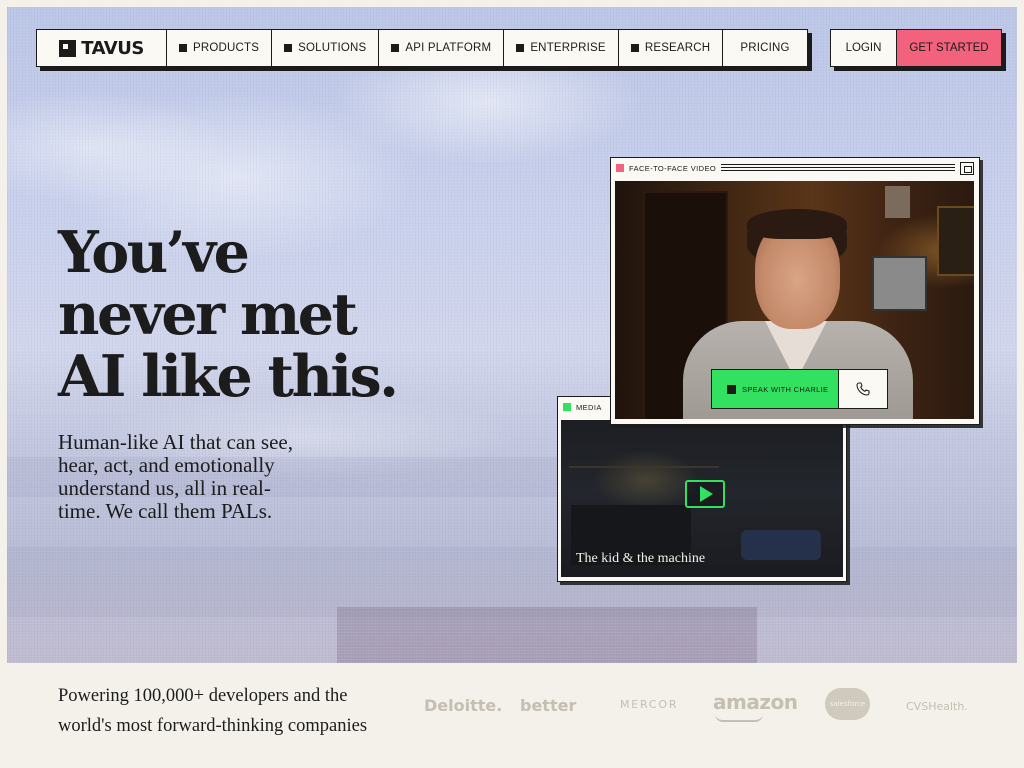 The height and width of the screenshot is (768, 1024). I want to click on nav-label: ENTERPRISE, so click(568, 48).